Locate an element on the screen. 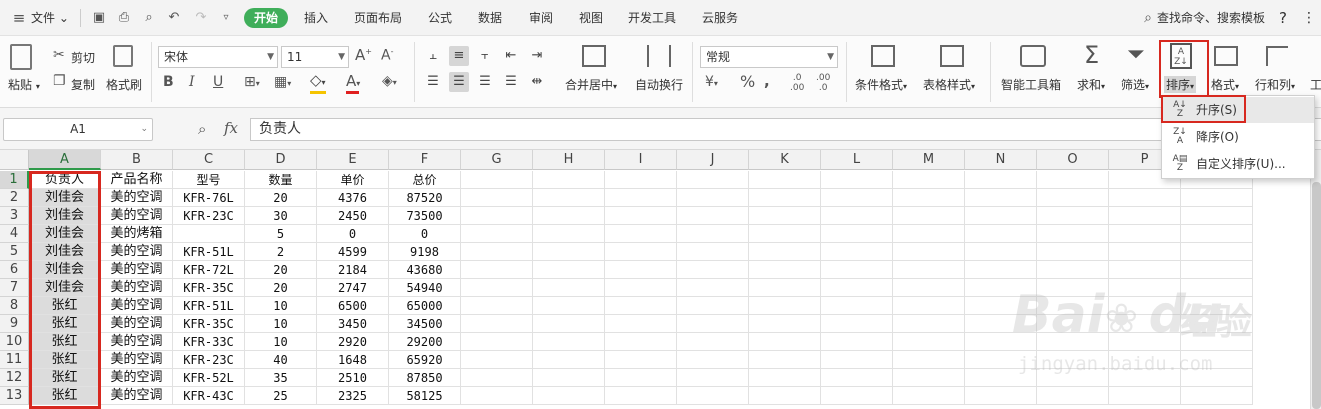 Image resolution: width=1321 pixels, height=409 pixels. cell: 20 is located at coordinates (281, 288).